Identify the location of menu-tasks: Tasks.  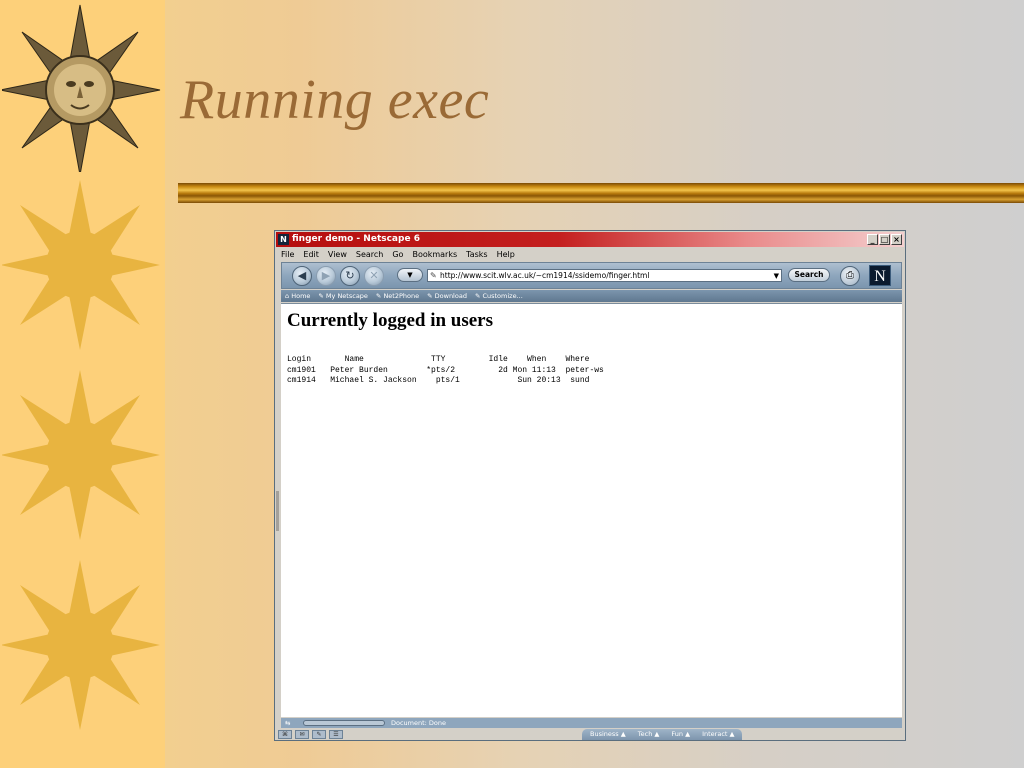
(476, 255).